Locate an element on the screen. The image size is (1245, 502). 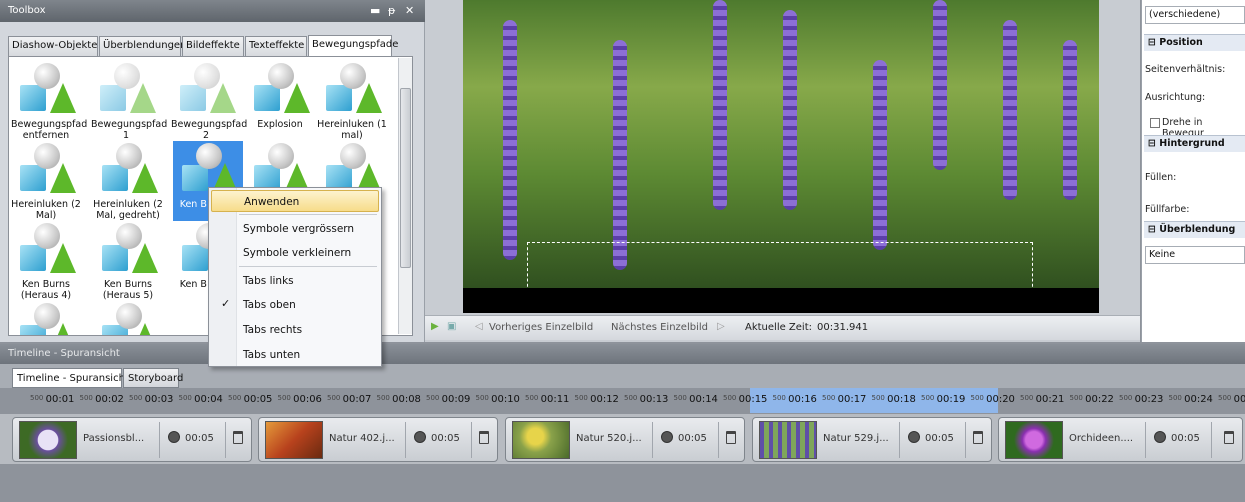
effect-item: Ken Burns (Heraus 5) is located at coordinates (128, 261).